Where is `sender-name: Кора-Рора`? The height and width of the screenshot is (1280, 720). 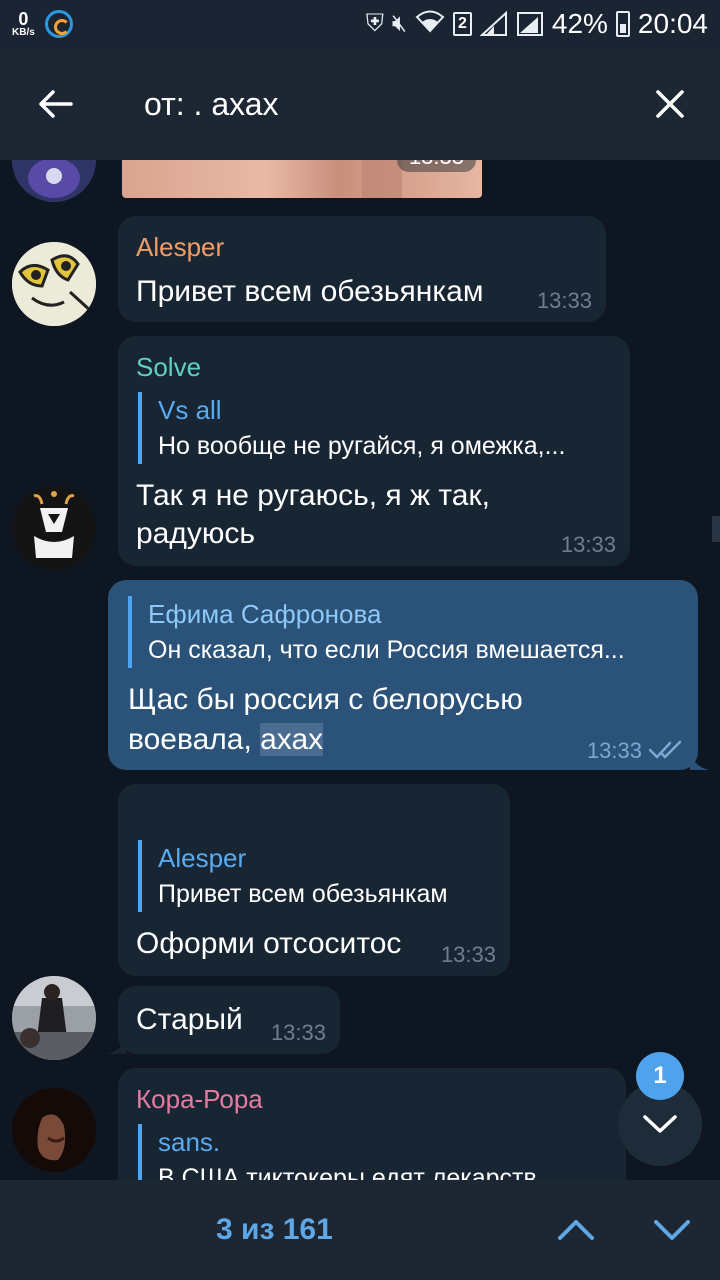 sender-name: Кора-Рора is located at coordinates (199, 1099).